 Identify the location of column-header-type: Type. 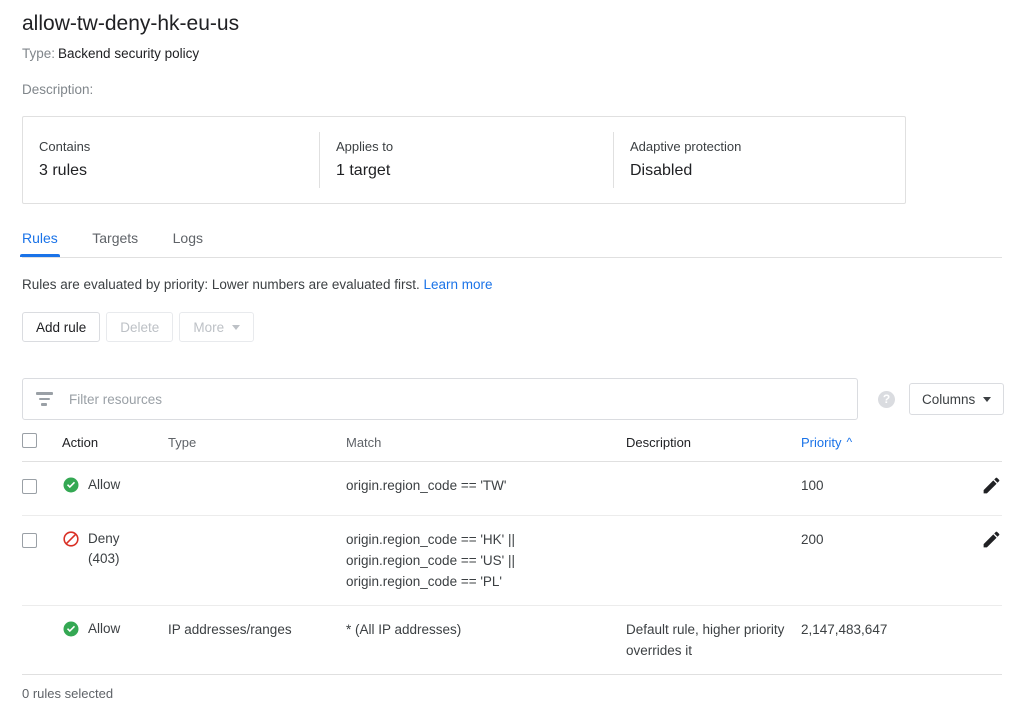
(257, 448).